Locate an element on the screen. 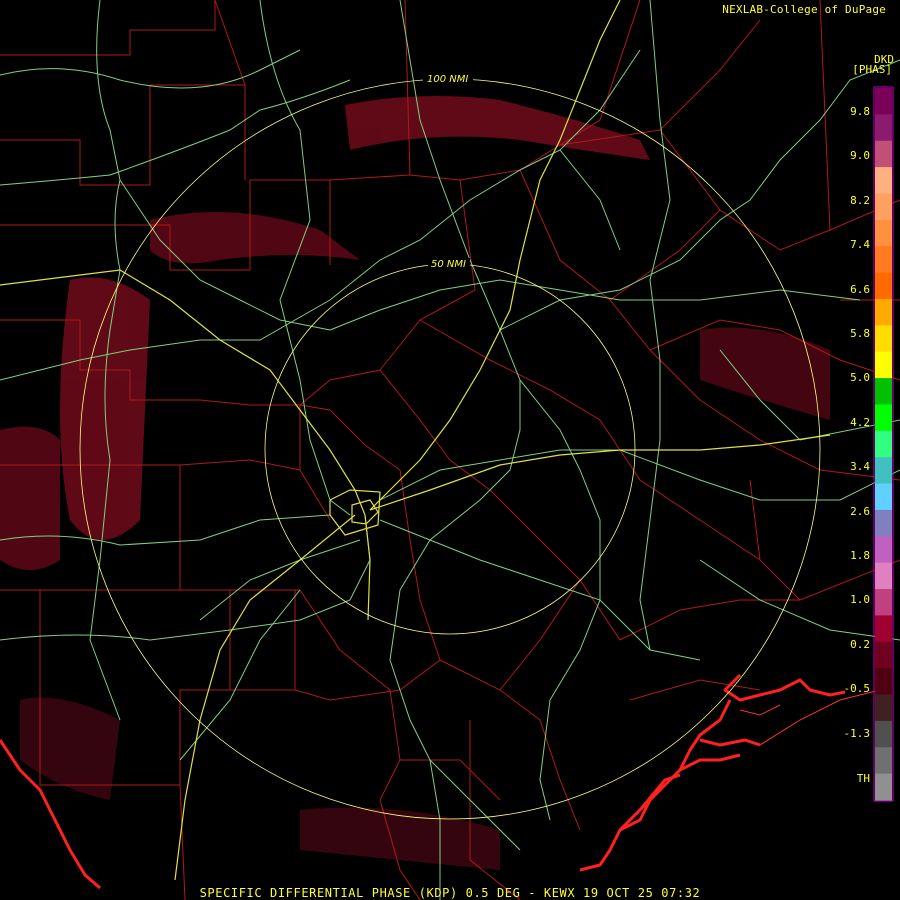 This screenshot has width=900, height=900. range-ring-100-label: 100 NMI is located at coordinates (447, 79).